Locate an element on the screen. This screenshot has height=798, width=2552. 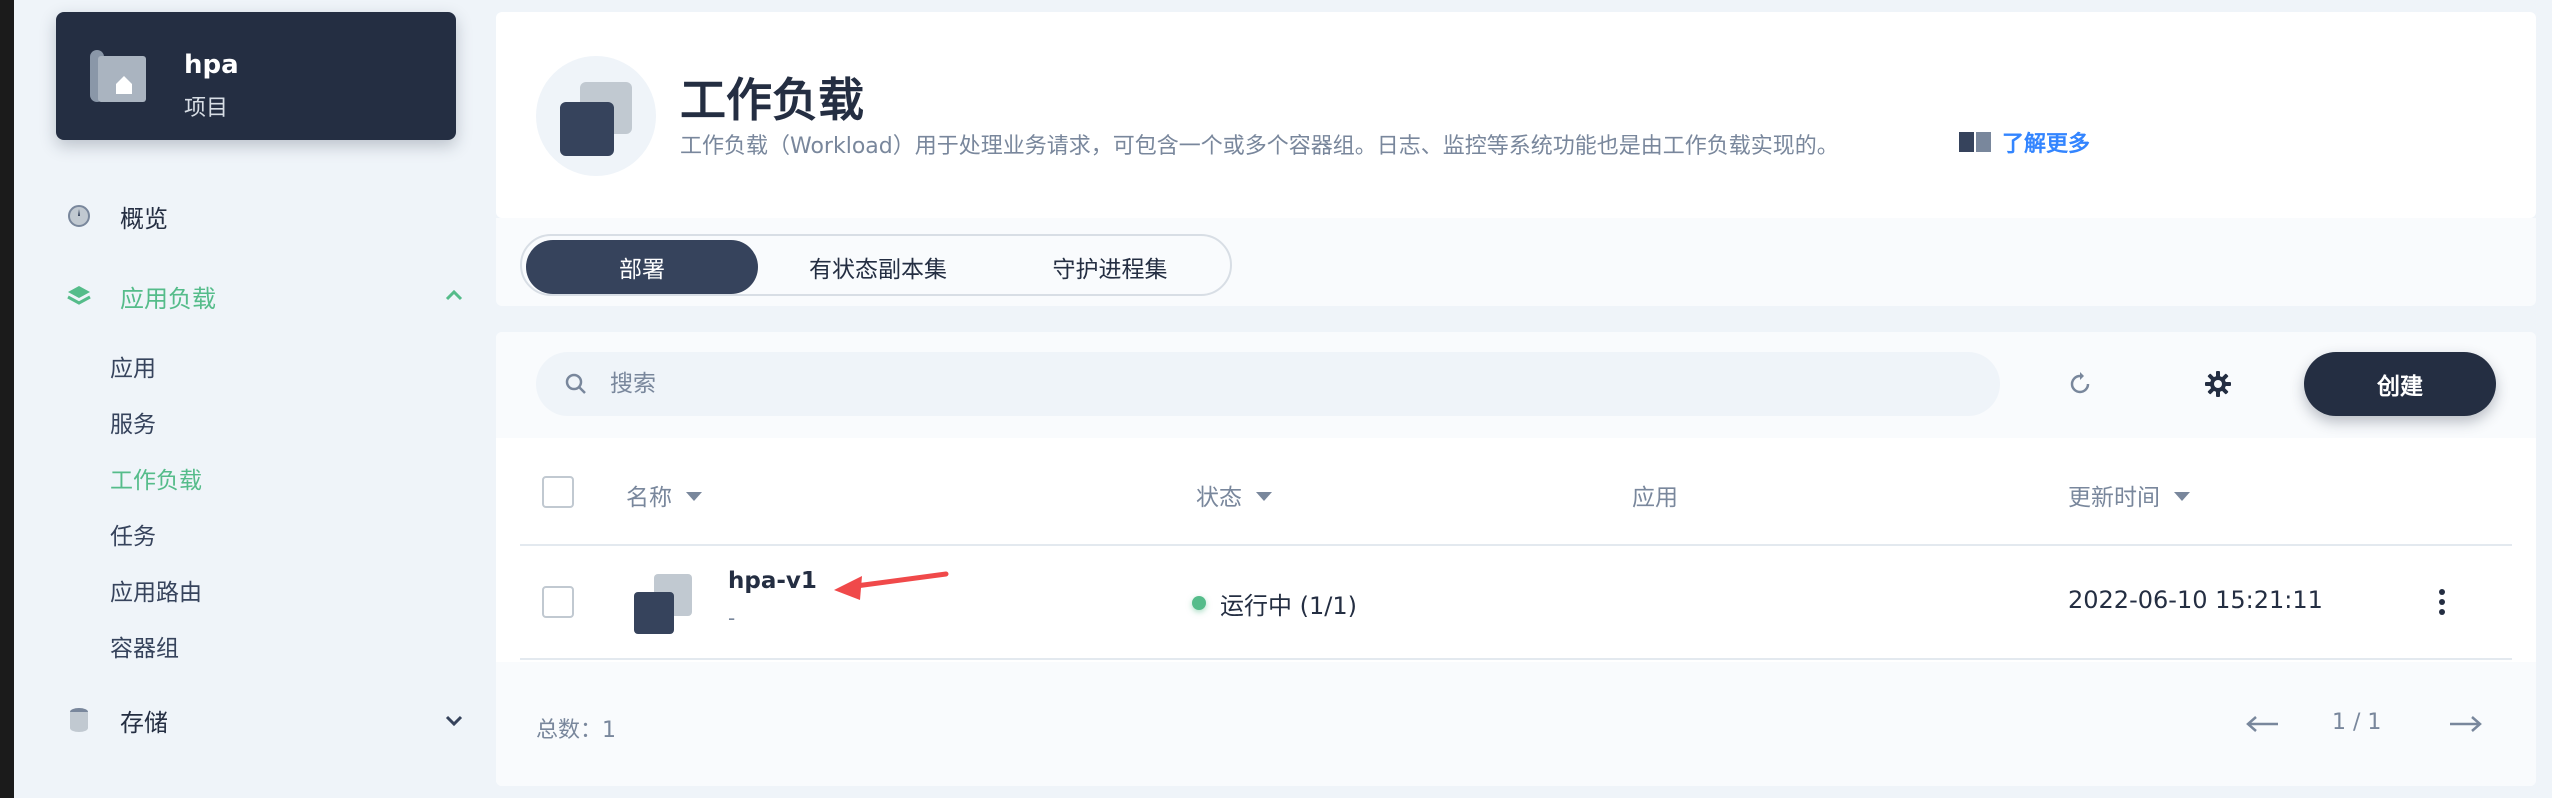
nav-overview: 概览 is located at coordinates (266, 216).